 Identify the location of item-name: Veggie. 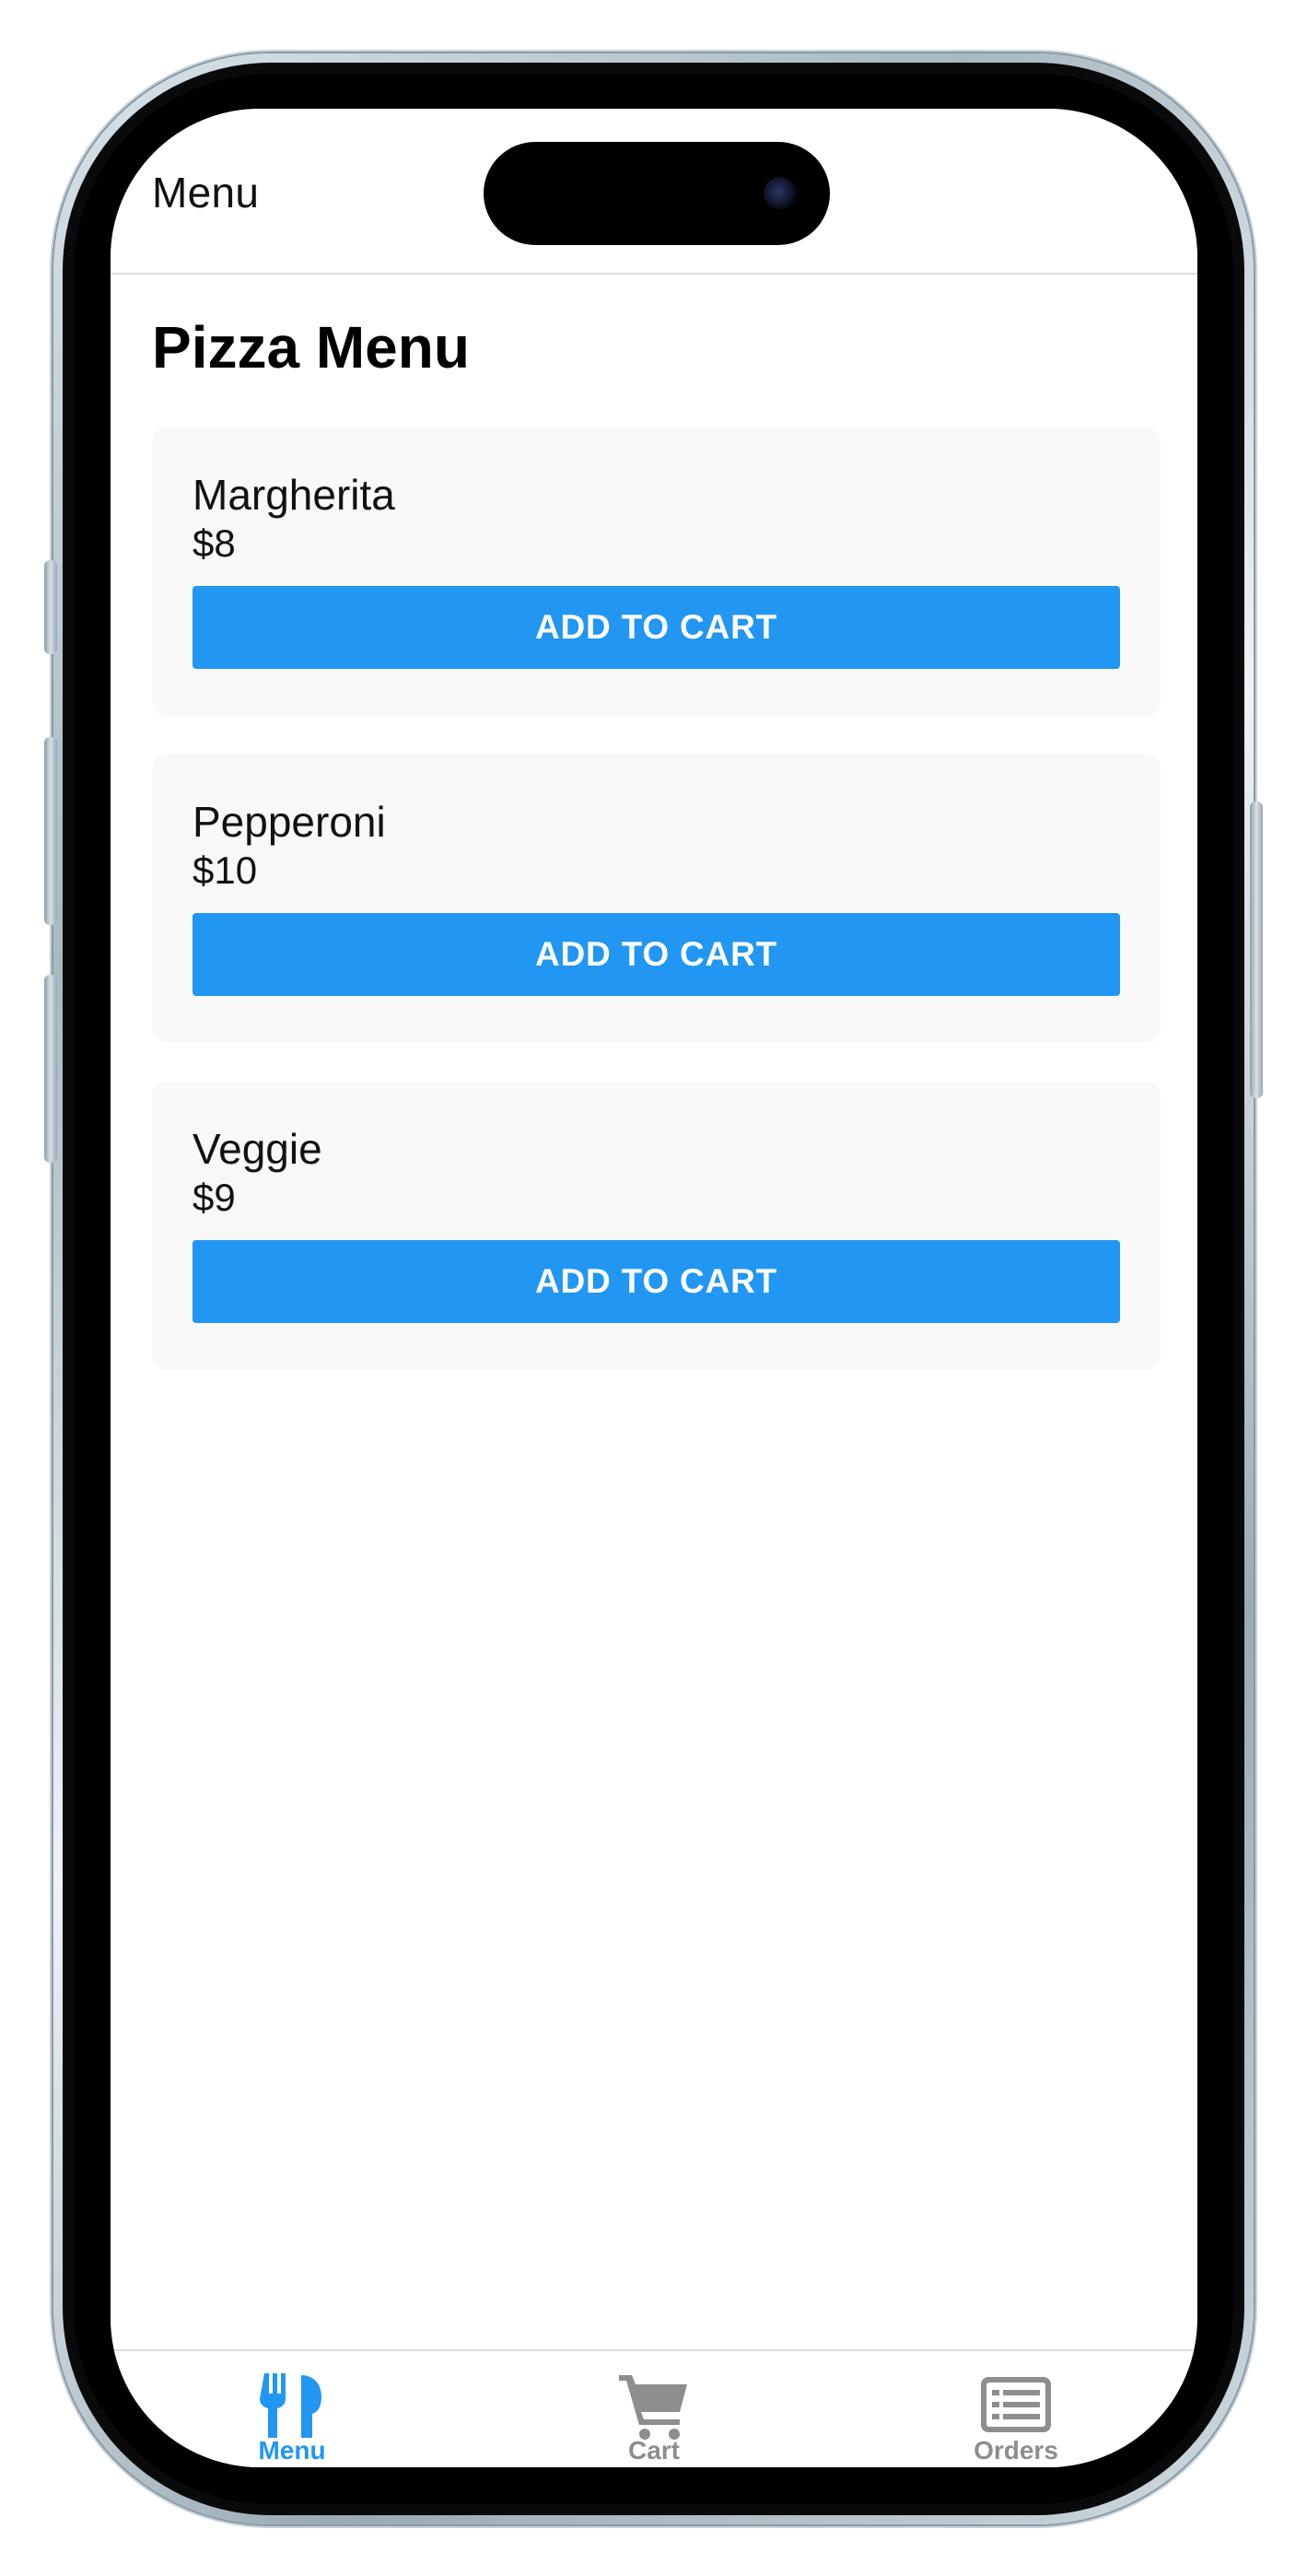
(257, 1149).